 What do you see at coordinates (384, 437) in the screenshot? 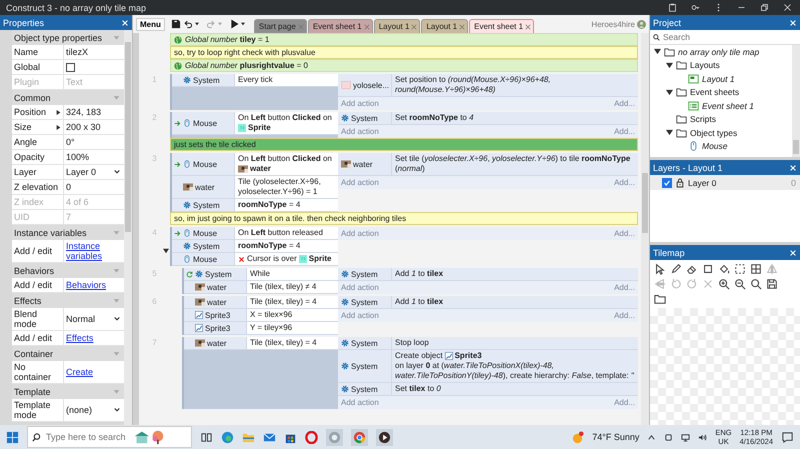
I see `play-icon` at bounding box center [384, 437].